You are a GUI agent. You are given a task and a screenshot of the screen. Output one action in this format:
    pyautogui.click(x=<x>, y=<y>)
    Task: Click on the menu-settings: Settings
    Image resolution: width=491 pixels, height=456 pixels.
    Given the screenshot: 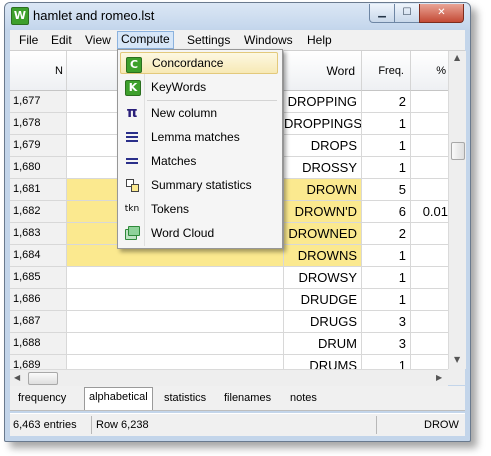 What is the action you would take?
    pyautogui.click(x=208, y=40)
    